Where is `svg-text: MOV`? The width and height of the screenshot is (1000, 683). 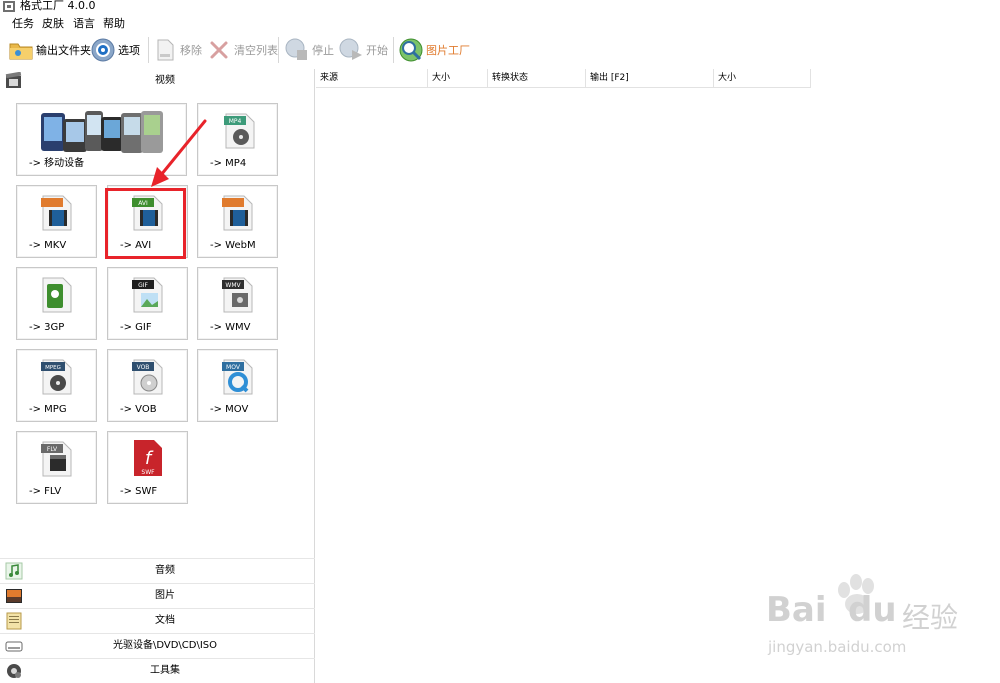 svg-text: MOV is located at coordinates (233, 367).